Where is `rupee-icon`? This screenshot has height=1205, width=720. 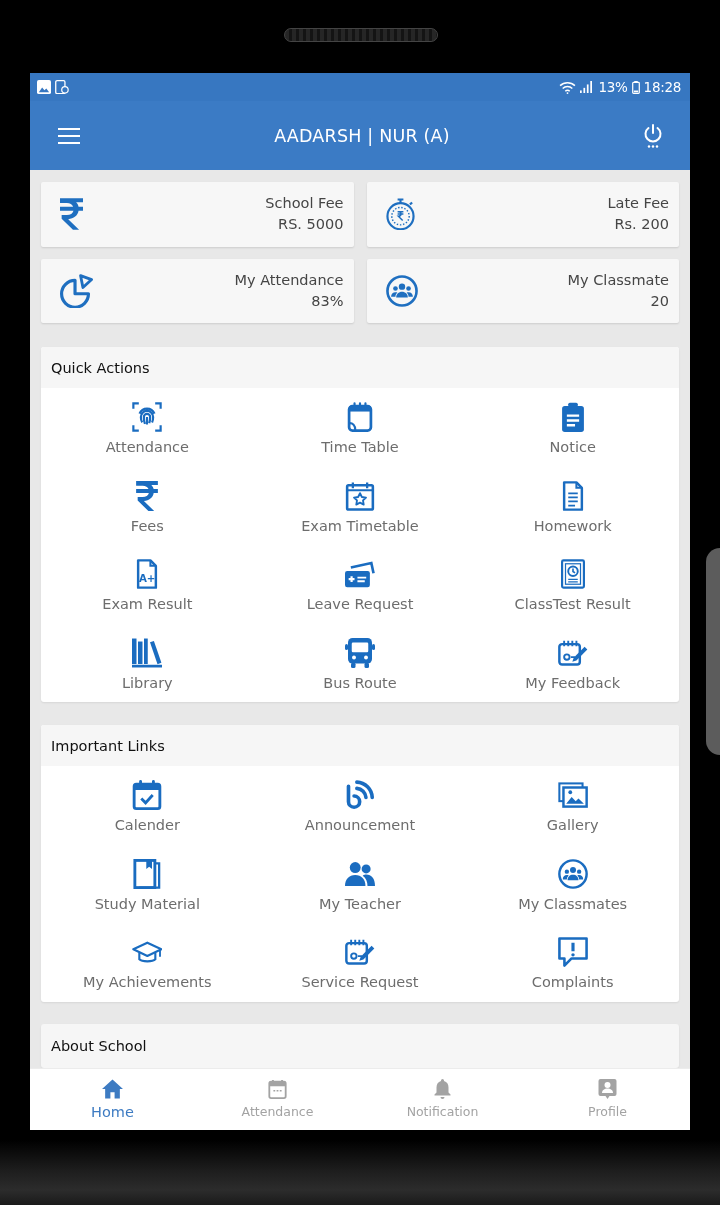 rupee-icon is located at coordinates (71, 214).